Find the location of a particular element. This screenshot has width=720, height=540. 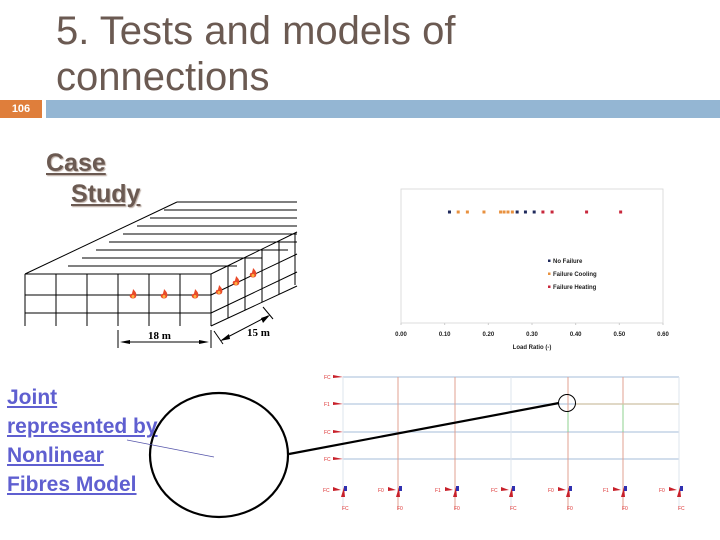

joint-text-line: Nonlinear is located at coordinates (55, 455).